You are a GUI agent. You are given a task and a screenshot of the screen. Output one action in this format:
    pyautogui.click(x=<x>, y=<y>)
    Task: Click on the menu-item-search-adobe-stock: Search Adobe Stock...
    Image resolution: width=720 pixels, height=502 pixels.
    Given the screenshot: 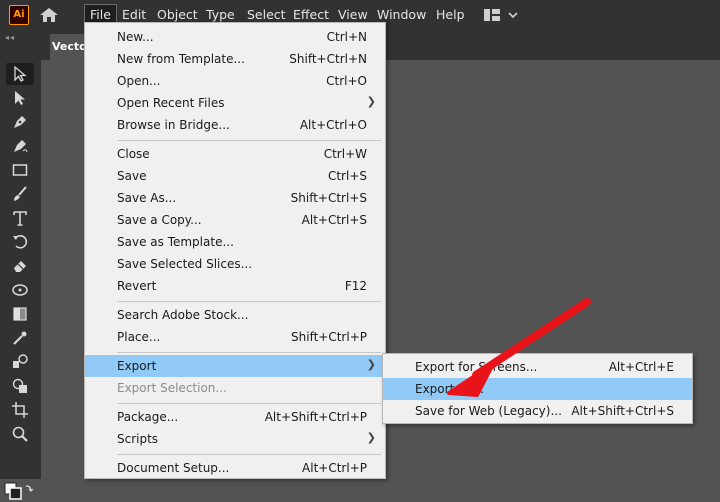 What is the action you would take?
    pyautogui.click(x=235, y=315)
    